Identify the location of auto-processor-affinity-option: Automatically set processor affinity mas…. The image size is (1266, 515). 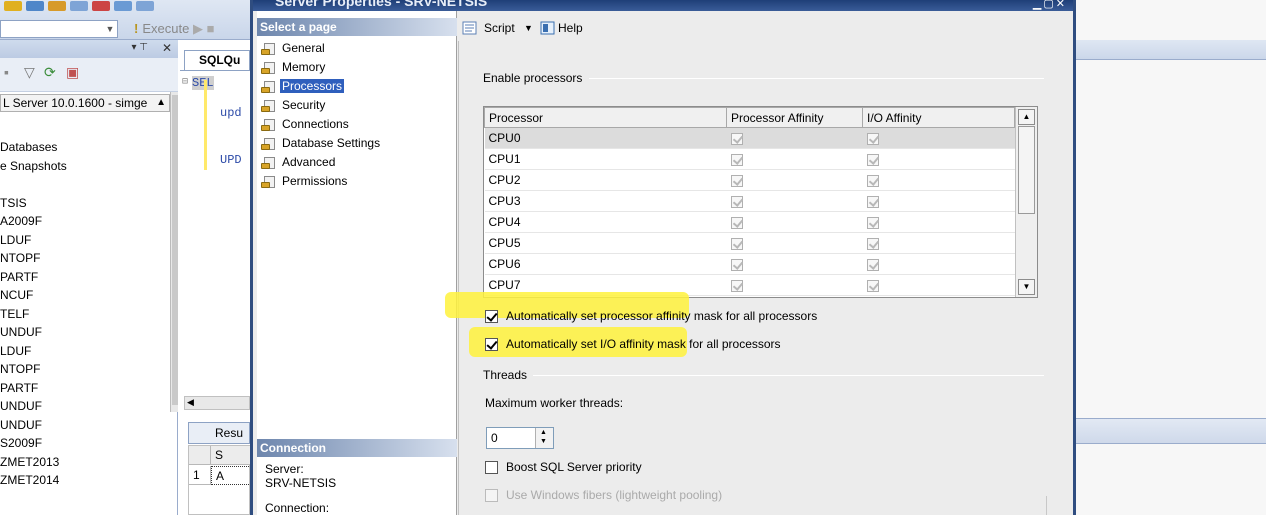
(651, 316).